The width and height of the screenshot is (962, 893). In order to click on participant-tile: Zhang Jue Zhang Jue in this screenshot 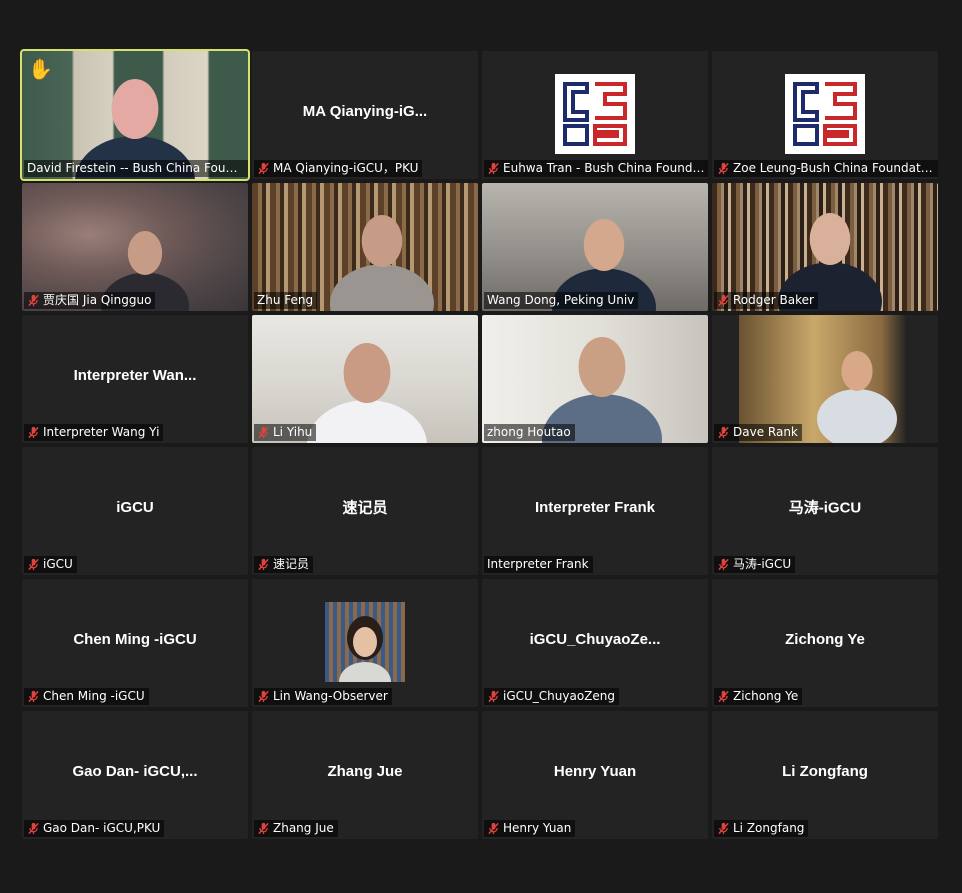, I will do `click(365, 775)`.